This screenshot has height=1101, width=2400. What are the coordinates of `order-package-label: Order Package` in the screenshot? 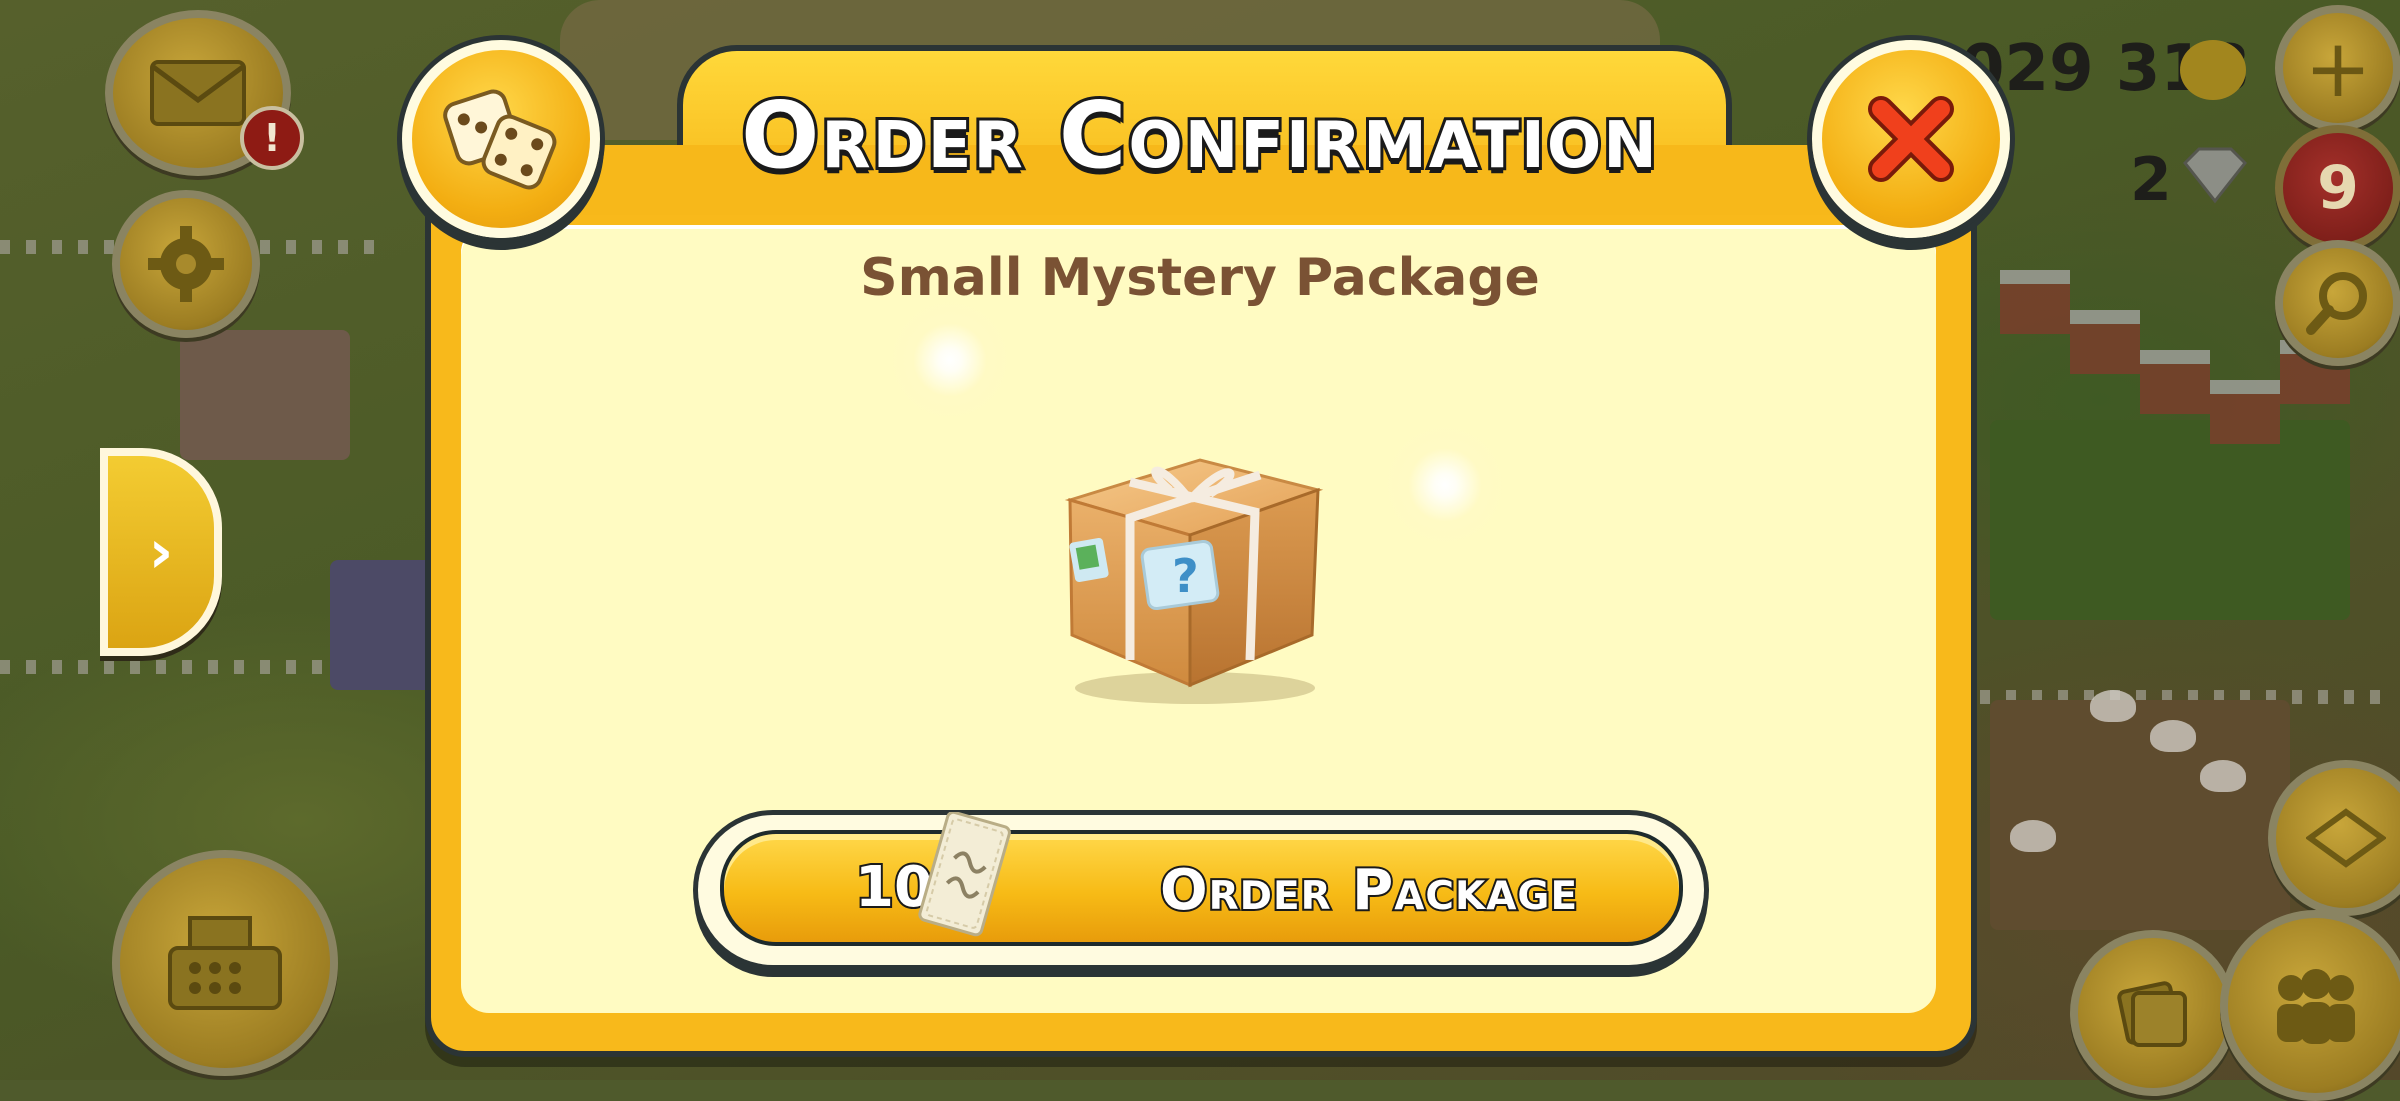 It's located at (1368, 890).